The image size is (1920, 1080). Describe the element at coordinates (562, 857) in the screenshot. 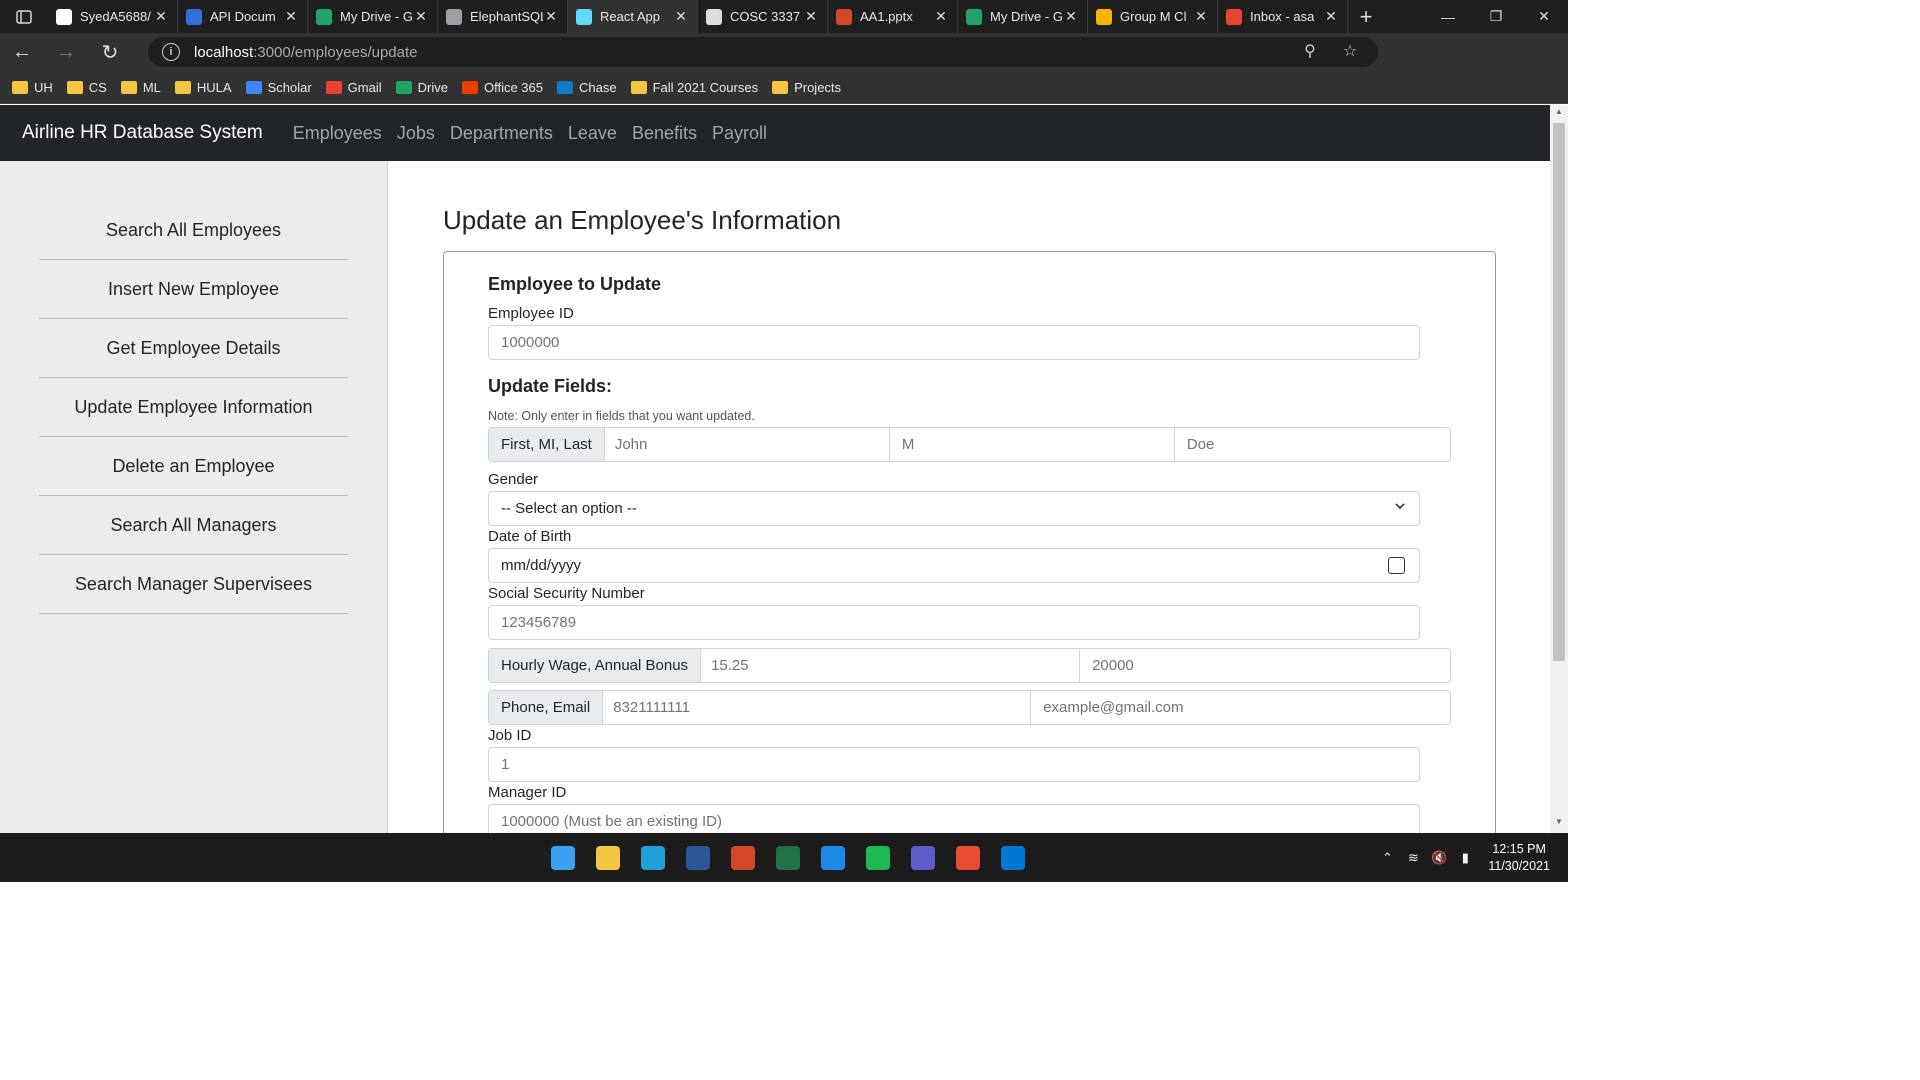

I see `windows-start-icon` at that location.